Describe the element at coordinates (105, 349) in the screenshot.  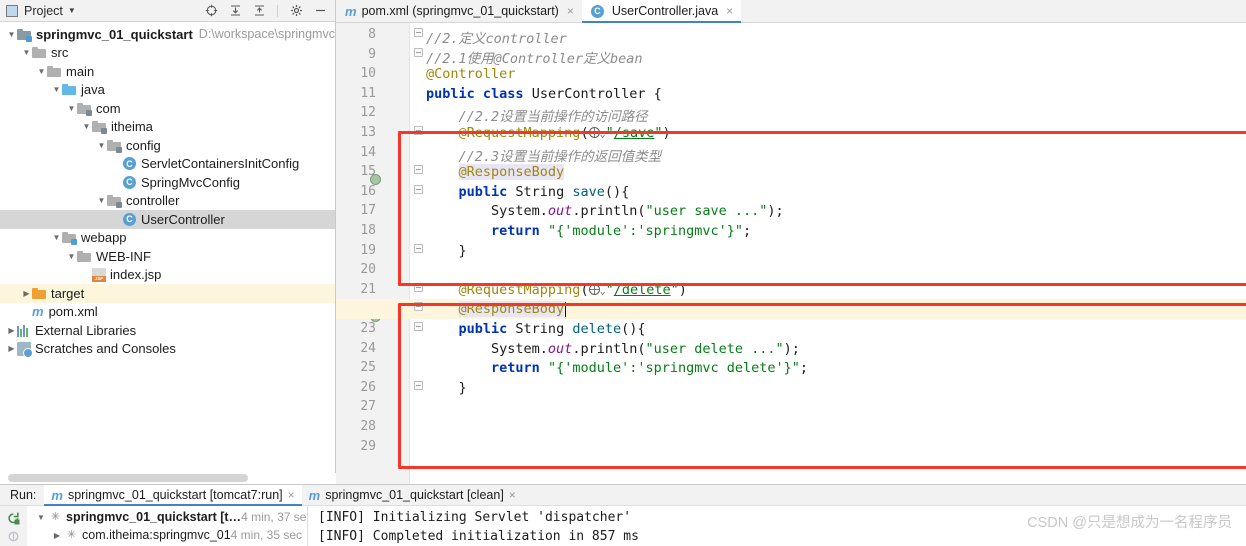
I see `tree-node-label: Scratches and Consoles` at that location.